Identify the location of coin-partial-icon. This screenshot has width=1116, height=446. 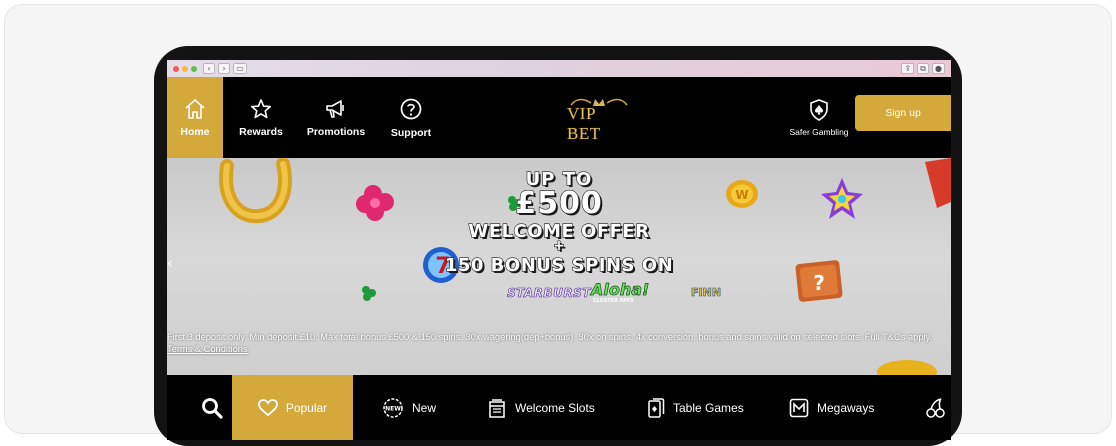
(907, 367).